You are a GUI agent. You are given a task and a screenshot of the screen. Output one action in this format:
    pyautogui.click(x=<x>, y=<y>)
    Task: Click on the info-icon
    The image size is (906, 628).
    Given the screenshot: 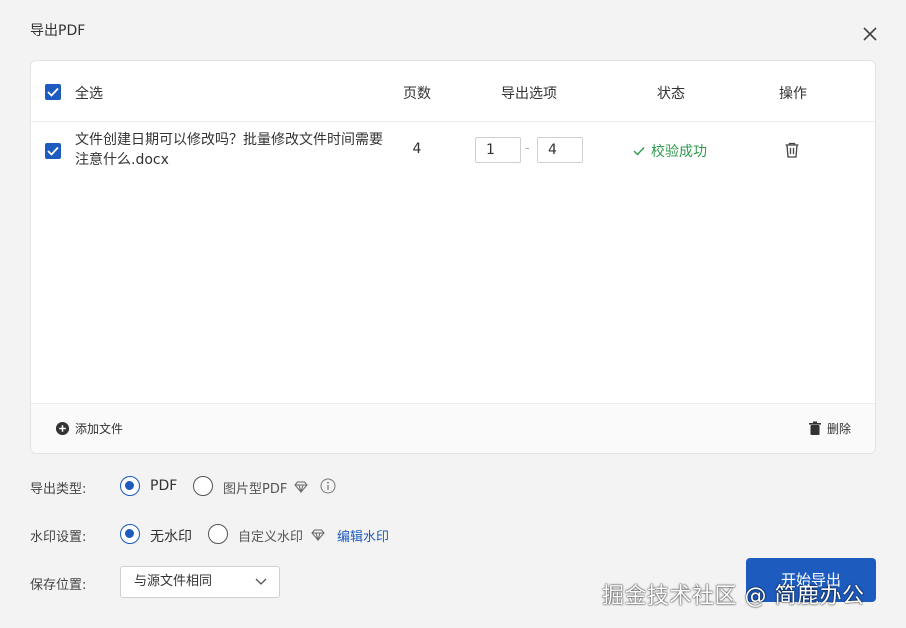 What is the action you would take?
    pyautogui.click(x=328, y=486)
    